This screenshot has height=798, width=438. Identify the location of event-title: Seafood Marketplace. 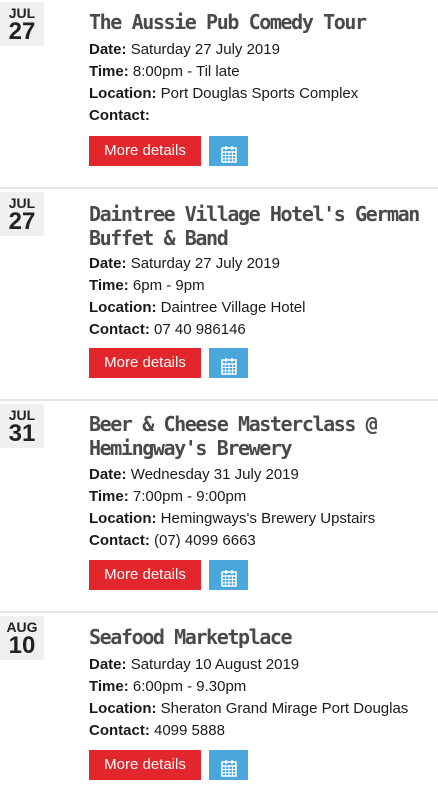
(261, 637).